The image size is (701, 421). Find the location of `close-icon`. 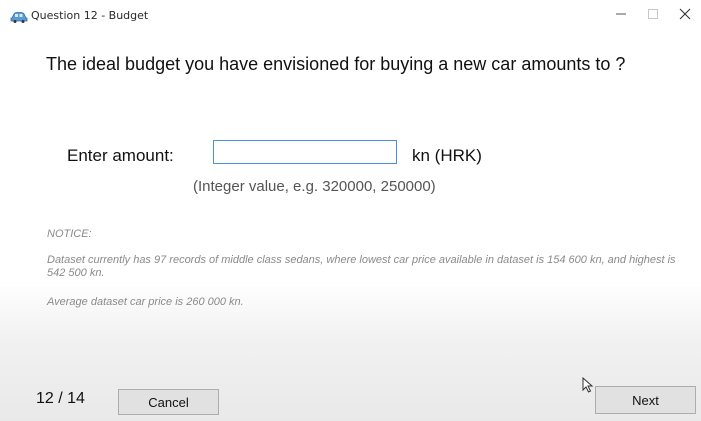

close-icon is located at coordinates (685, 16).